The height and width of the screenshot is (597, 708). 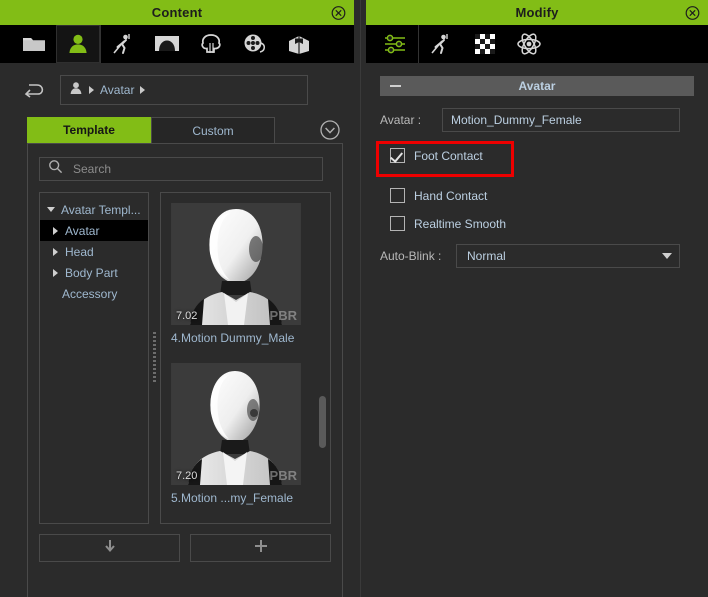 I want to click on avatar-field-row: Avatar : Motion_Dummy_Female, so click(x=530, y=120).